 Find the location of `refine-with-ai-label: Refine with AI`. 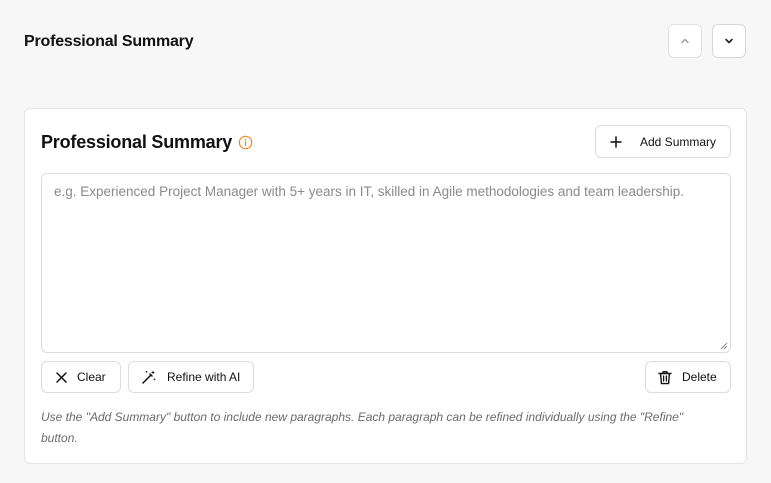

refine-with-ai-label: Refine with AI is located at coordinates (204, 377).